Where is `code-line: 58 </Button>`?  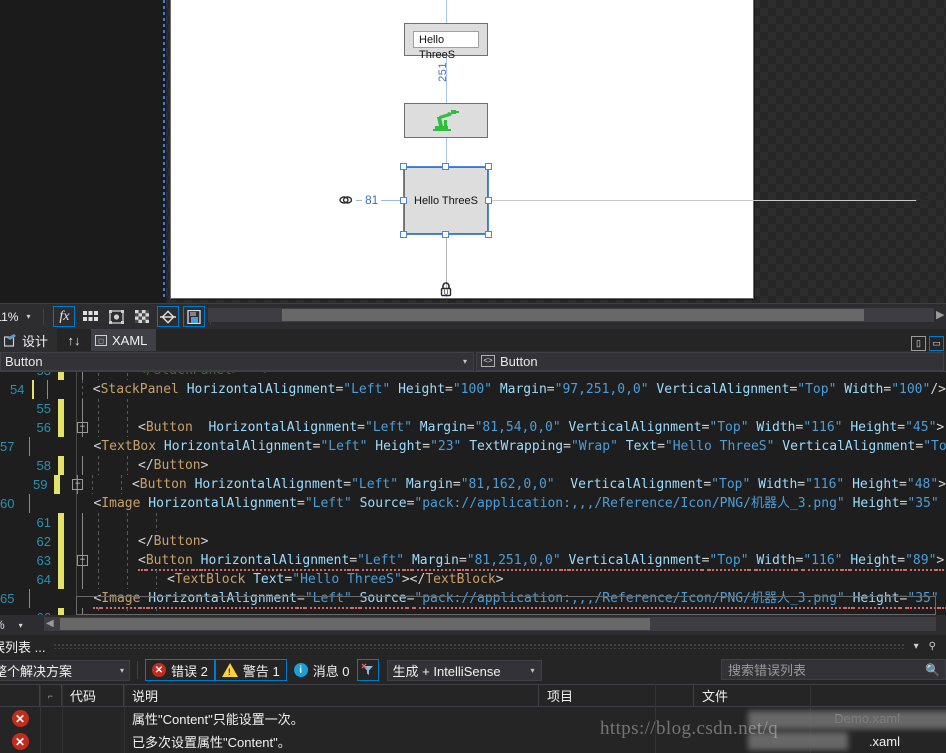 code-line: 58 </Button> is located at coordinates (473, 465).